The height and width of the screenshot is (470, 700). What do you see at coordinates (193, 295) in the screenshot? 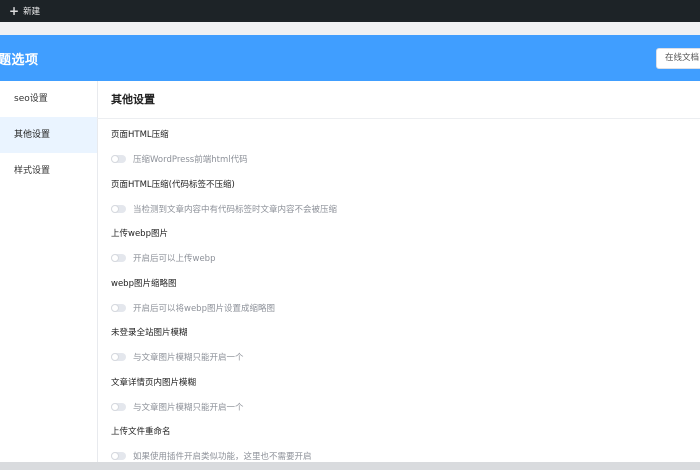
I see `option-webp-thumbnail: webp图片缩略图 开启后可以将webp图片设置成缩略图` at bounding box center [193, 295].